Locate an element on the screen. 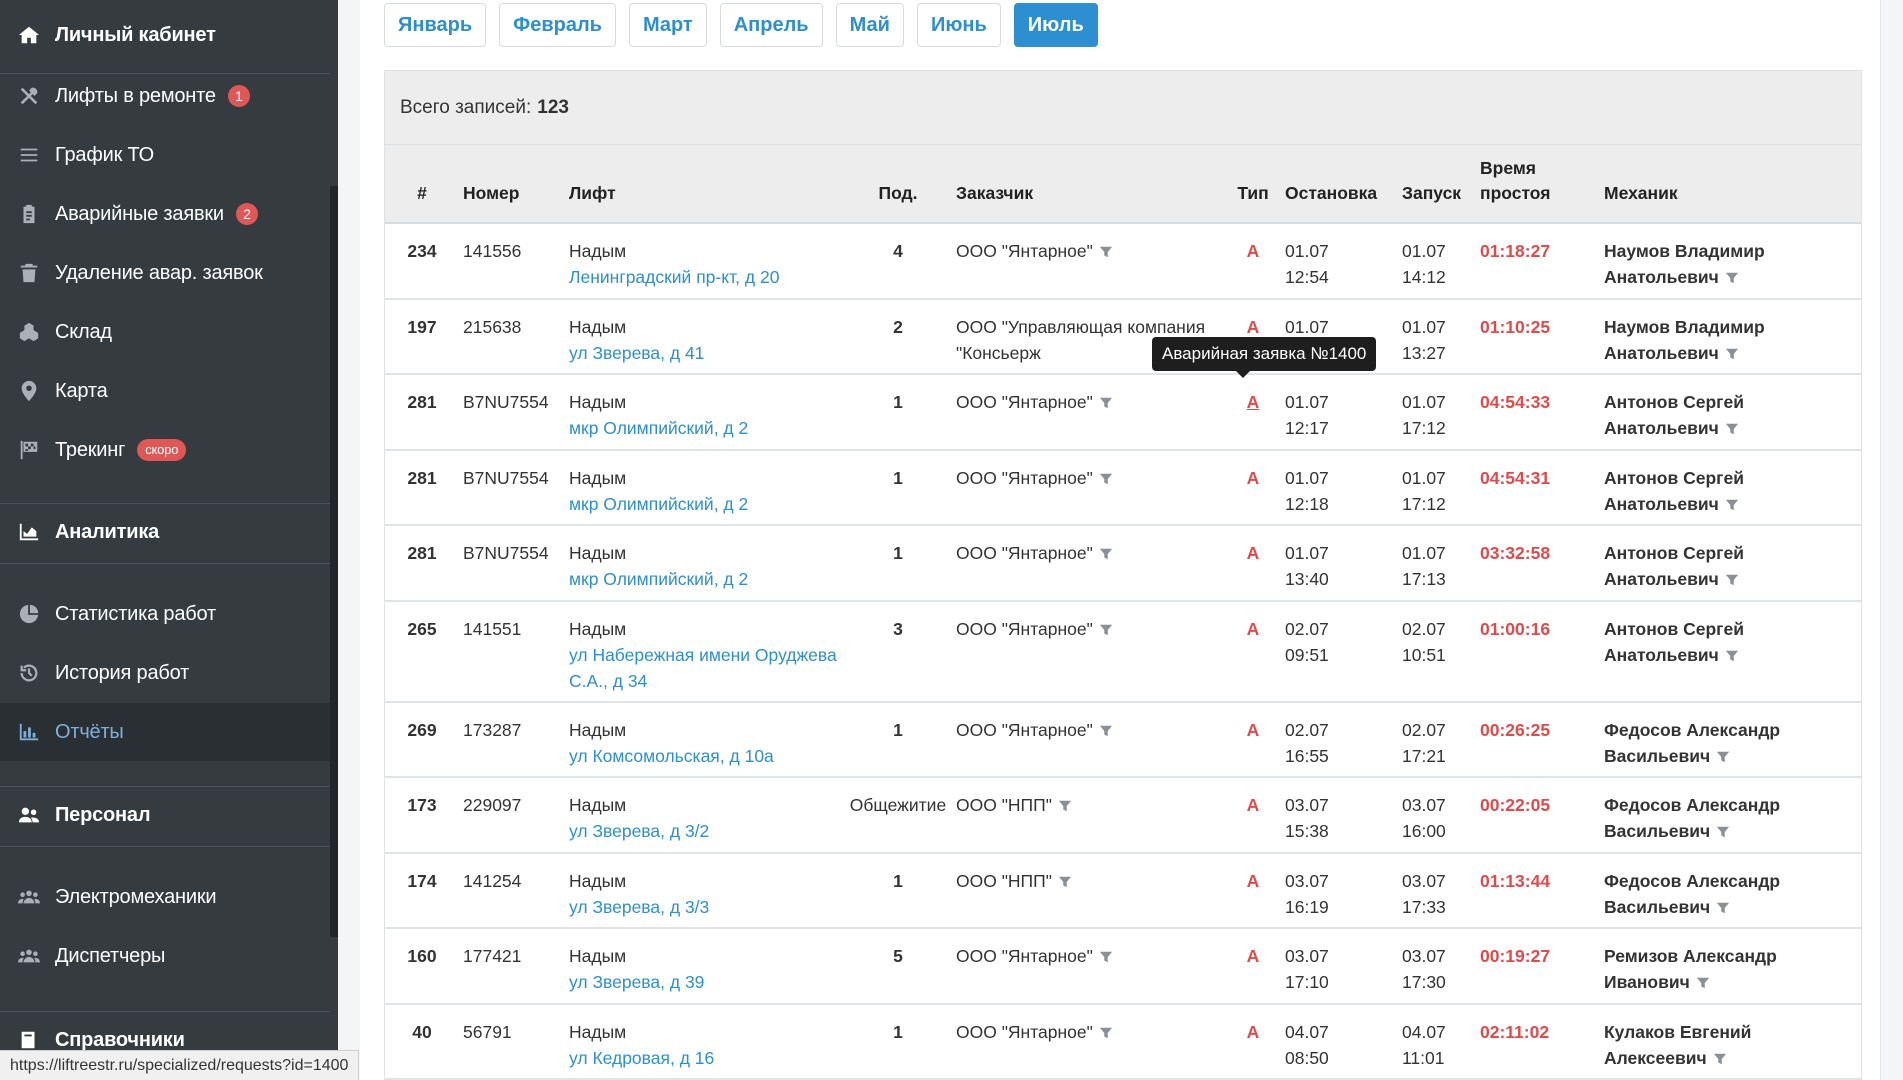 The image size is (1903, 1080). col-idx: # is located at coordinates (422, 184).